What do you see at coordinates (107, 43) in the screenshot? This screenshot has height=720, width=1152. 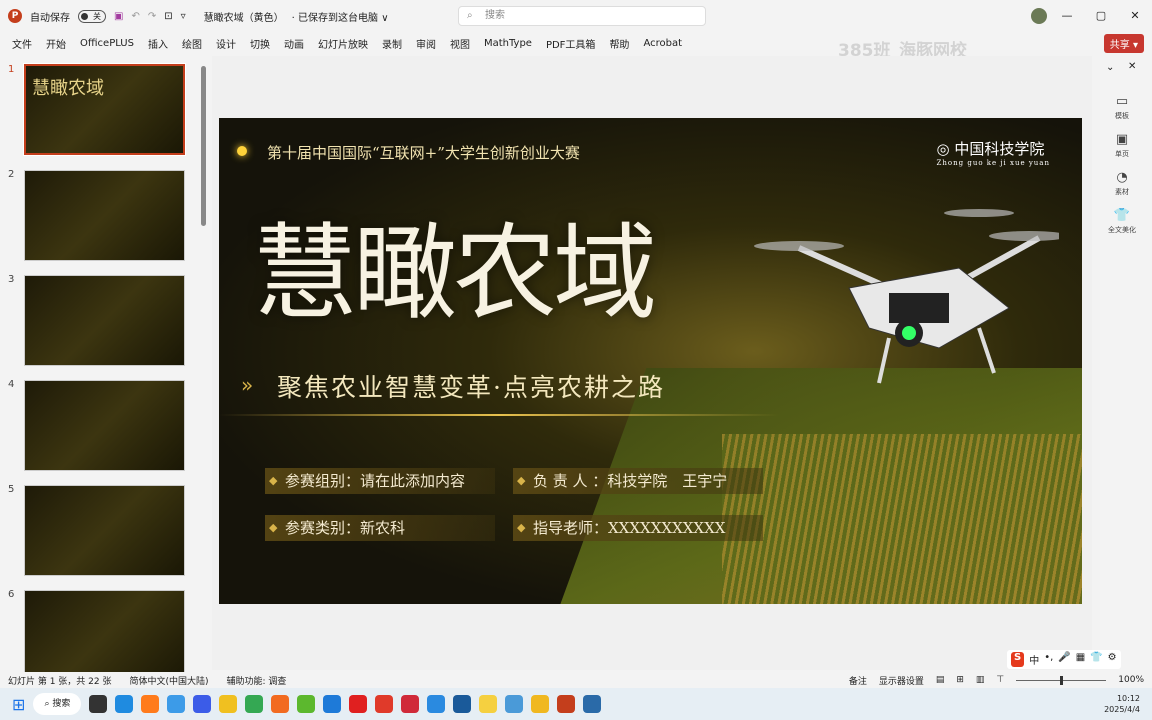 I see `tab-officeplus: OfficePLUS` at bounding box center [107, 43].